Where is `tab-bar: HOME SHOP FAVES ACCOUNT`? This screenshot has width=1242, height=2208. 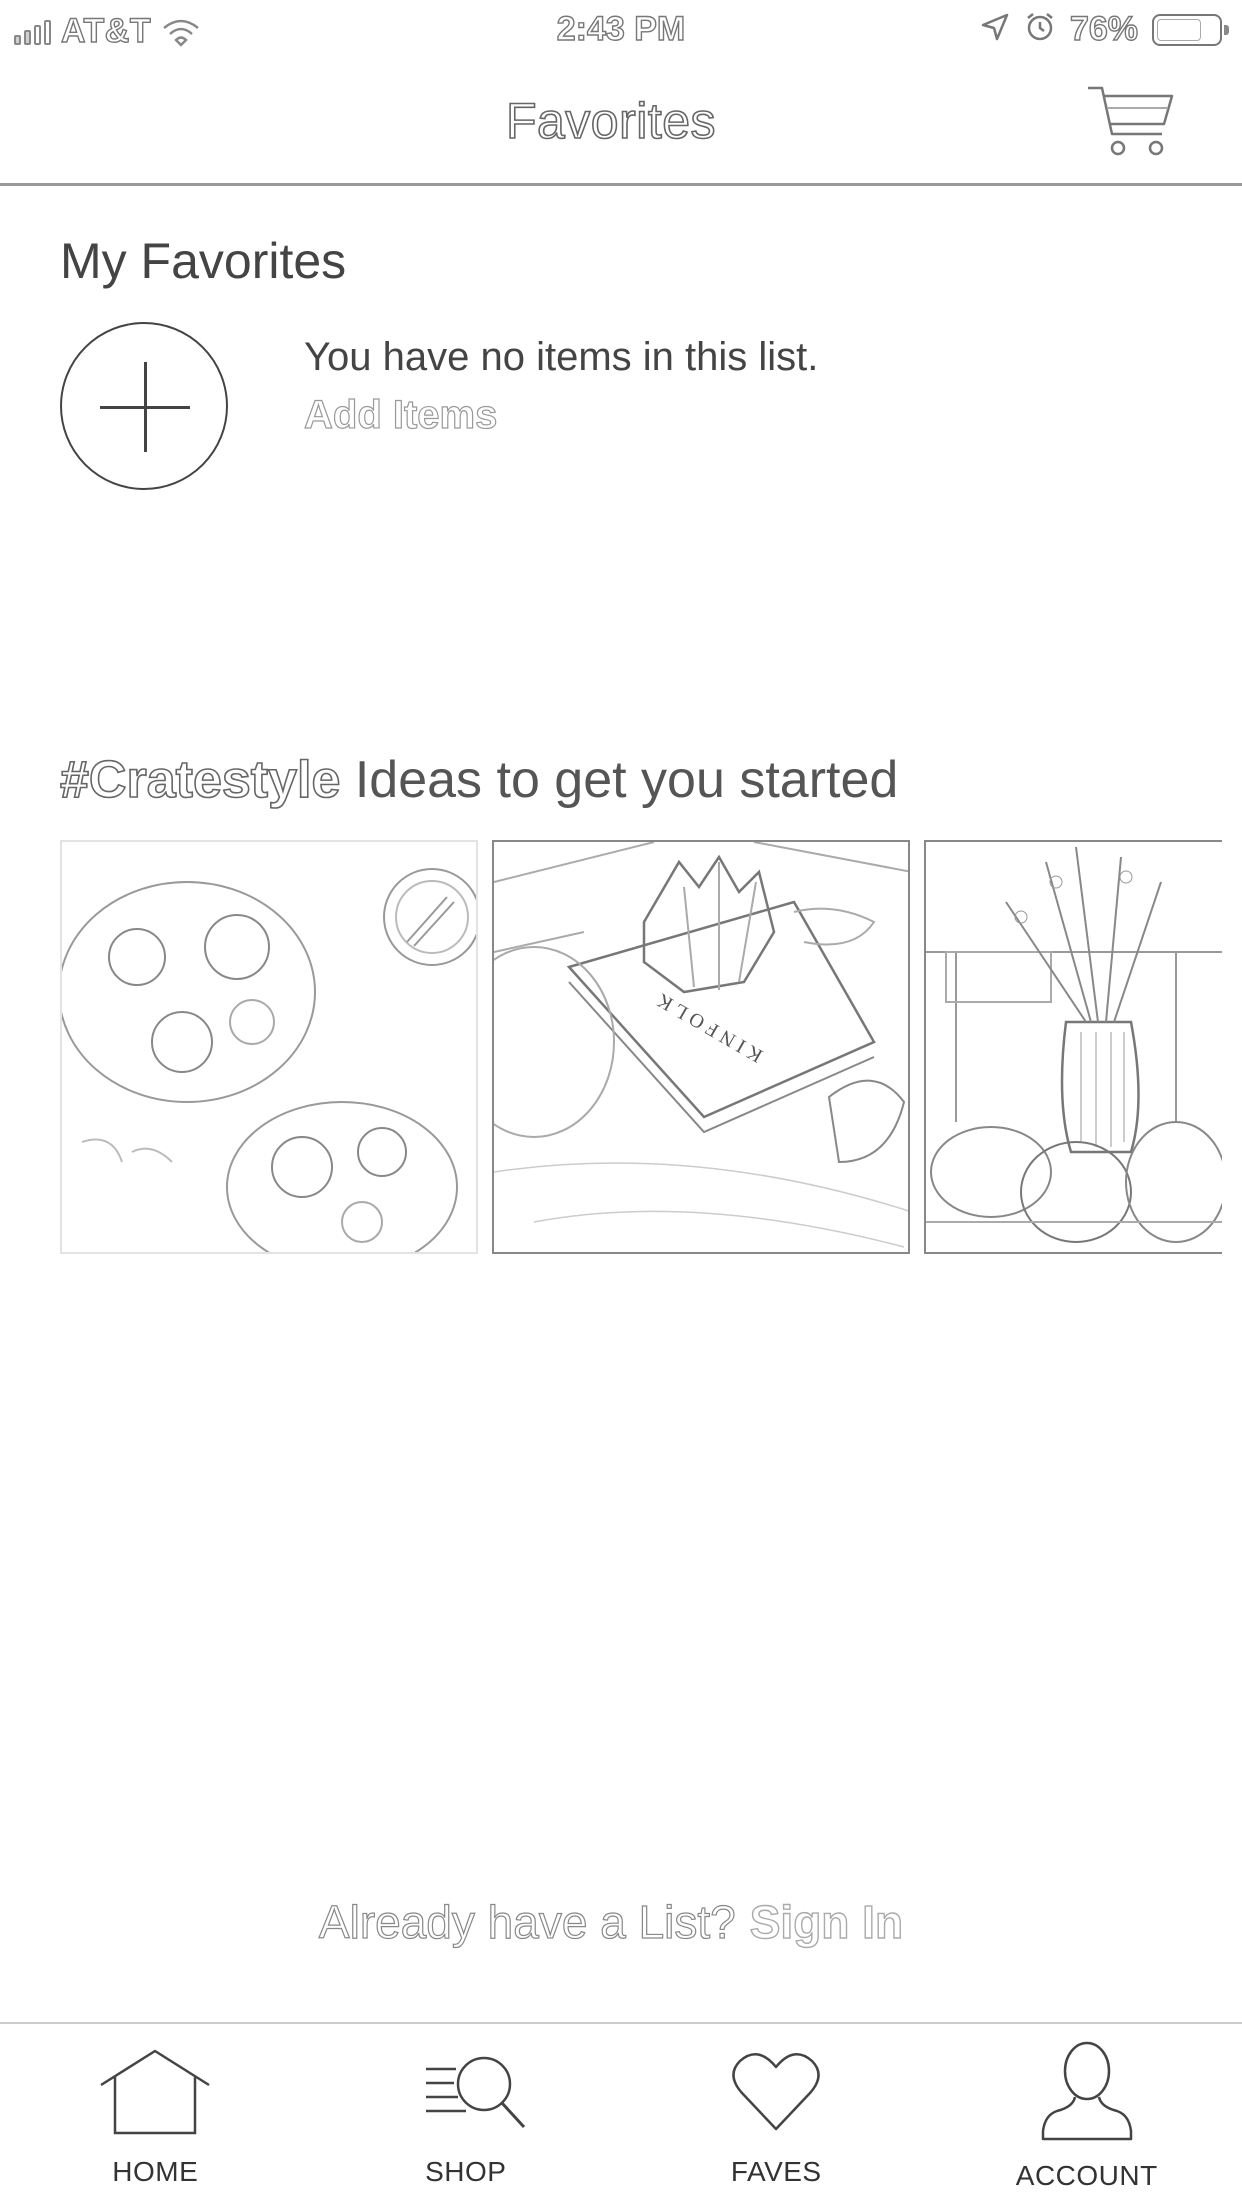 tab-bar: HOME SHOP FAVES ACCOUNT is located at coordinates (621, 2115).